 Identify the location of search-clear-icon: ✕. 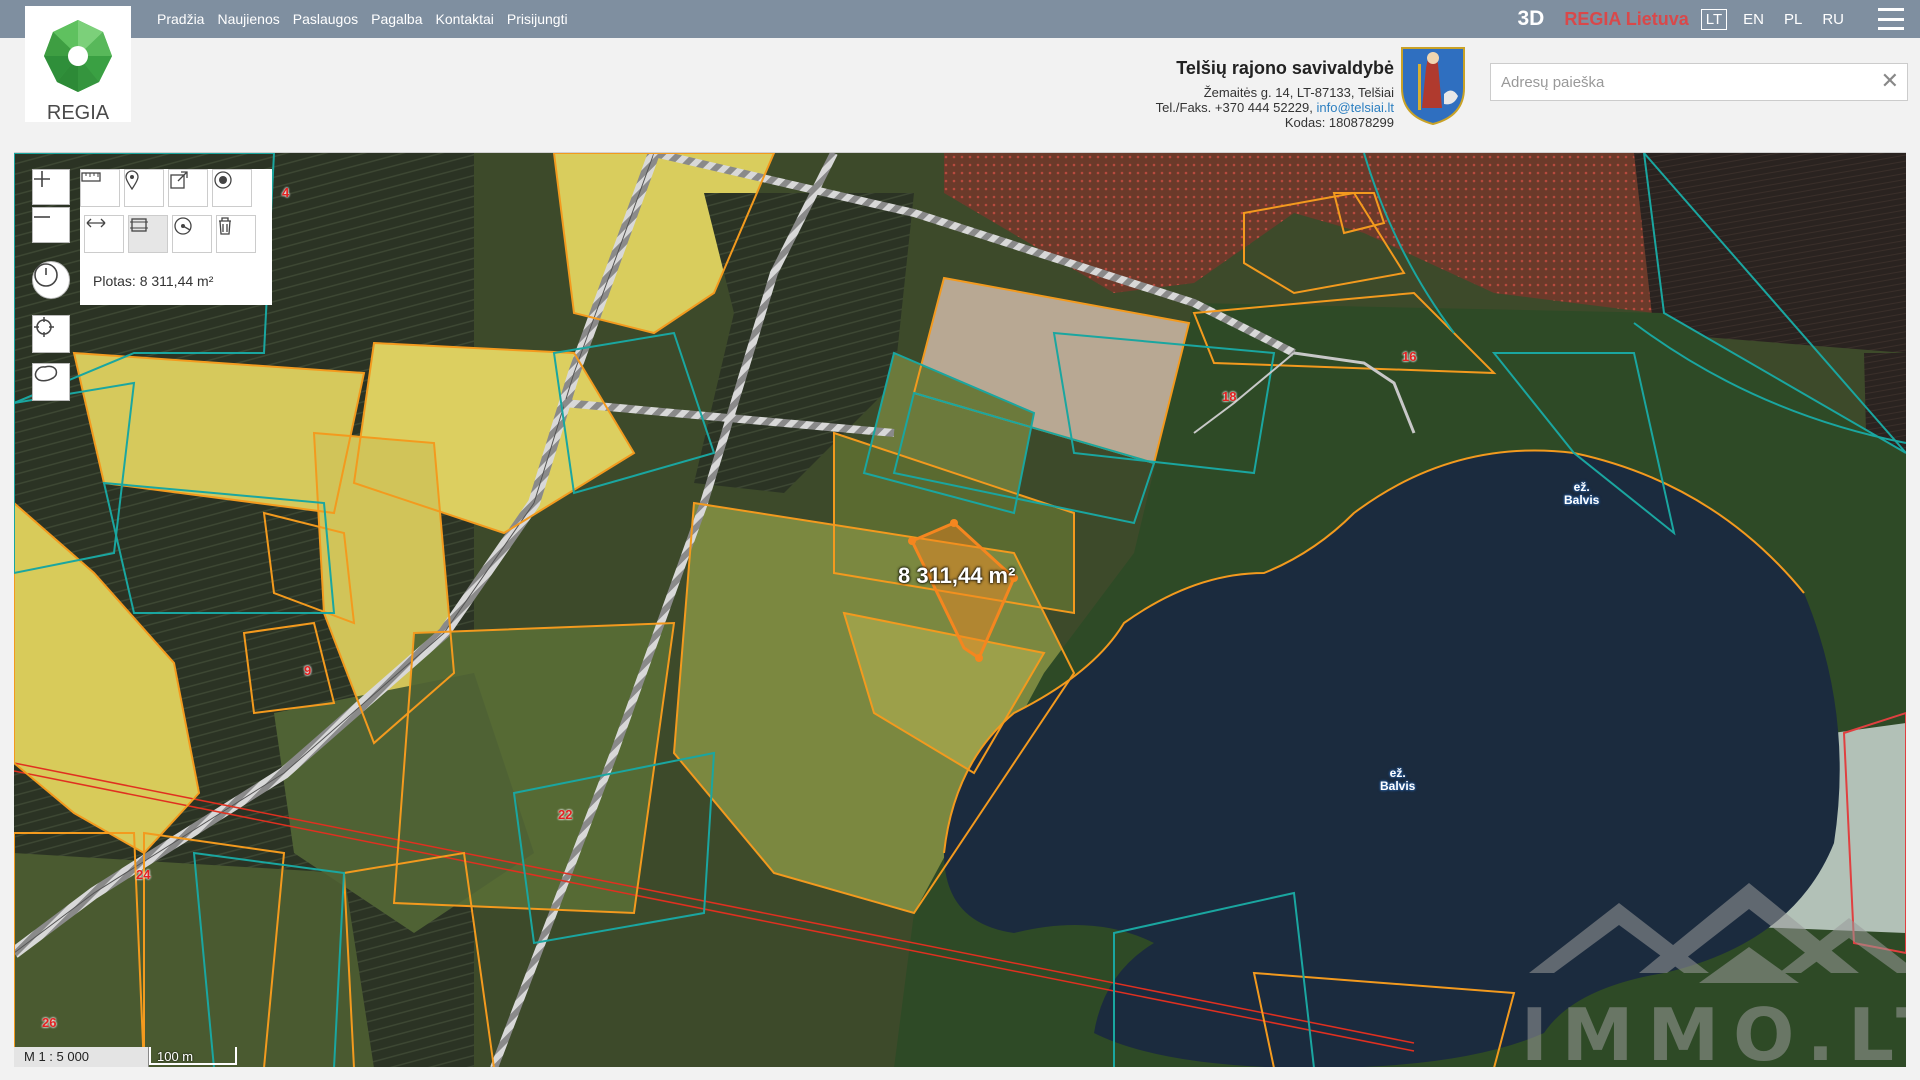
(1890, 81).